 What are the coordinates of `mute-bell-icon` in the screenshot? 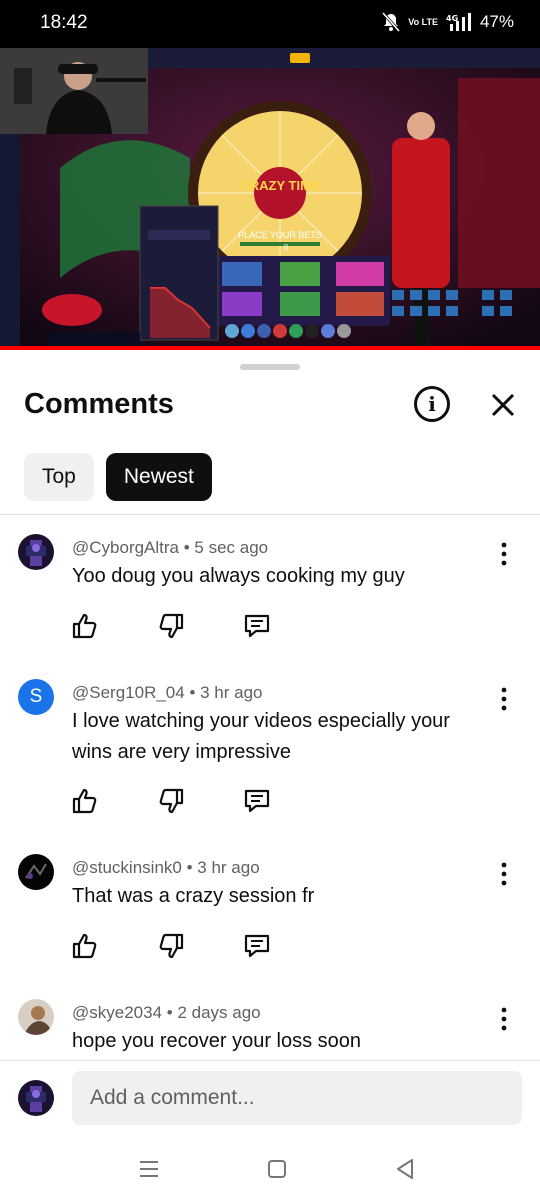 It's located at (391, 22).